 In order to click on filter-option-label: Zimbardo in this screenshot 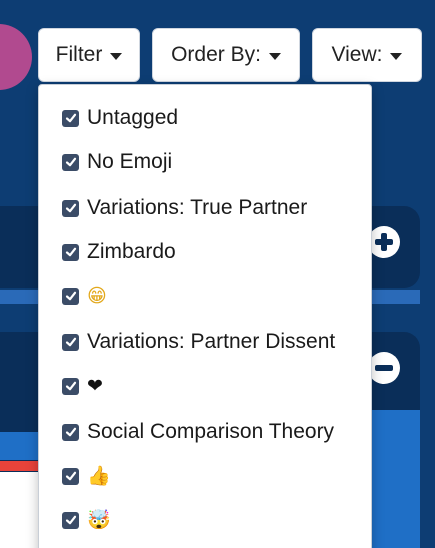, I will do `click(131, 251)`.